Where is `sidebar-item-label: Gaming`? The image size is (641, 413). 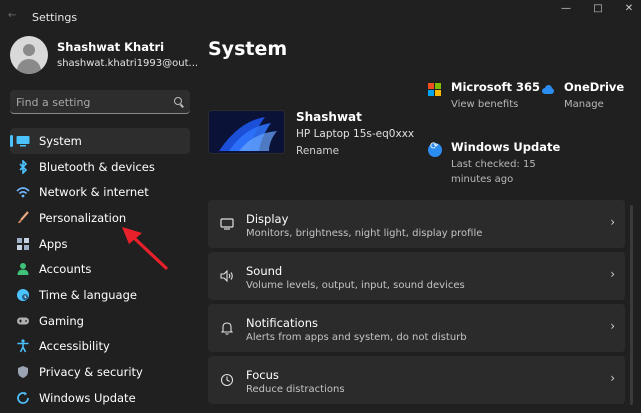
sidebar-item-label: Gaming is located at coordinates (61, 320).